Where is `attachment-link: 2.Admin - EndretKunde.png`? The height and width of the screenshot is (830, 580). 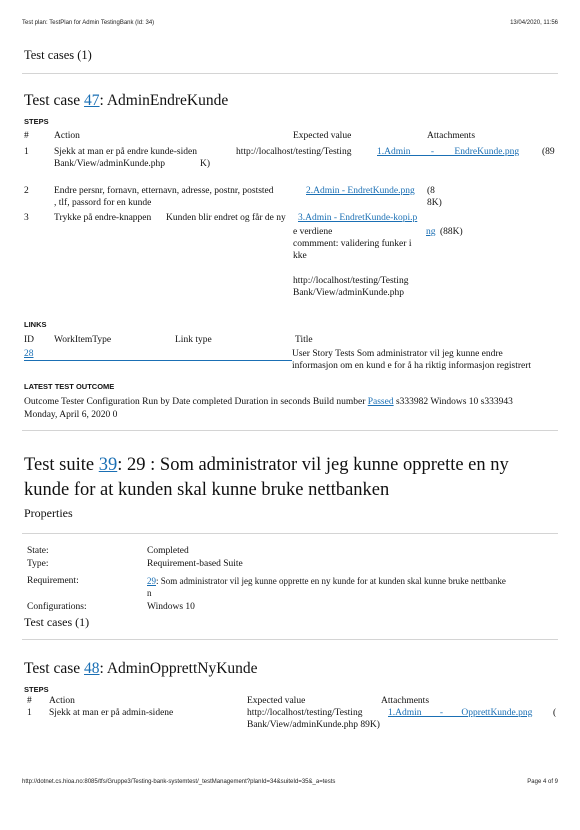 attachment-link: 2.Admin - EndretKunde.png is located at coordinates (360, 191).